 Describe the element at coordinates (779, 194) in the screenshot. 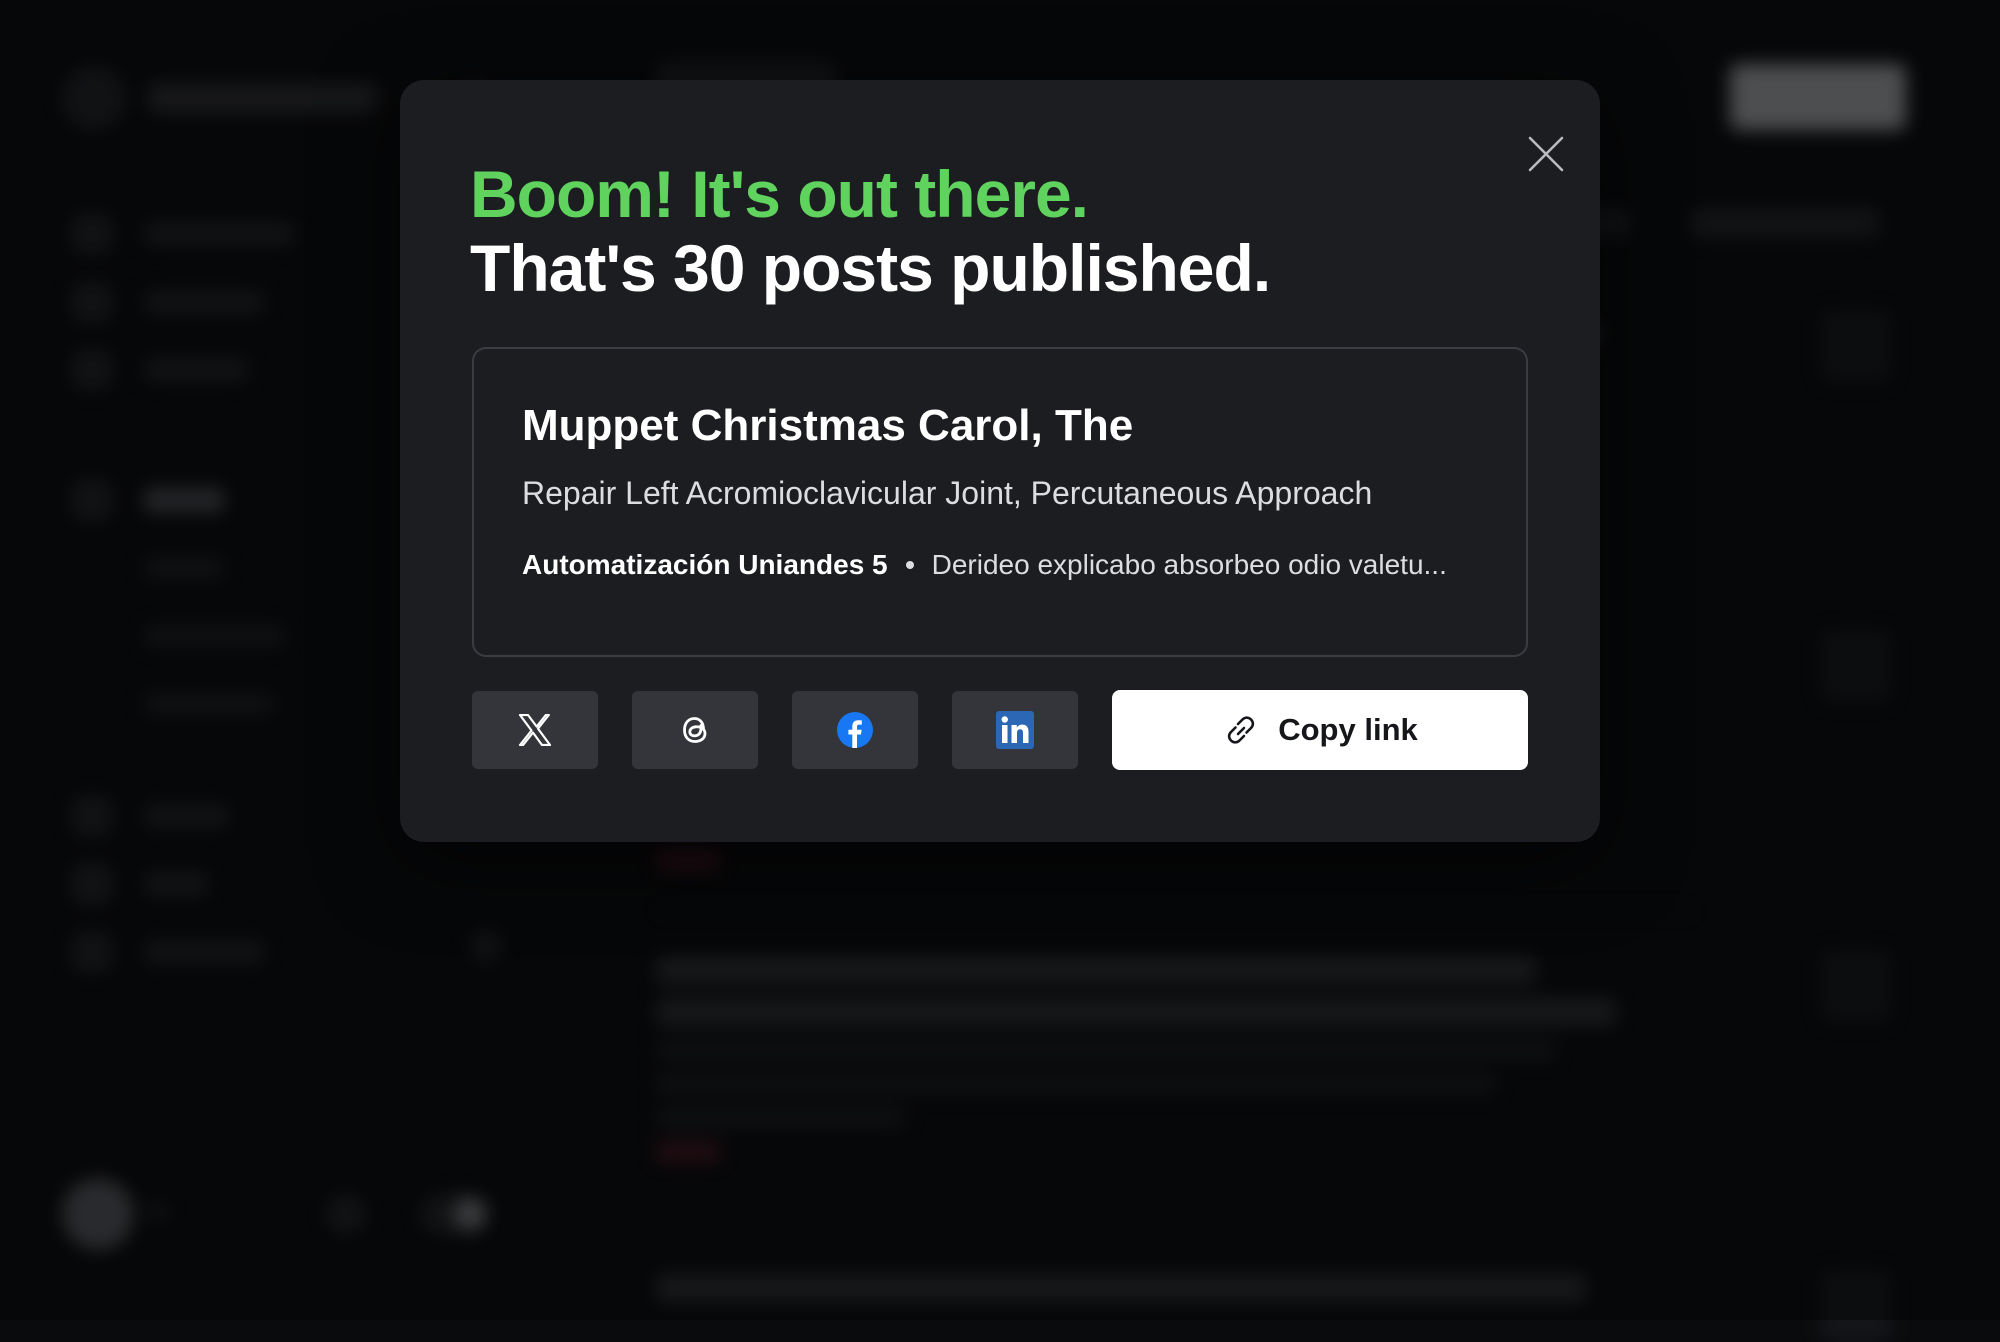

I see `success-heading: Boom! It's out there.` at that location.